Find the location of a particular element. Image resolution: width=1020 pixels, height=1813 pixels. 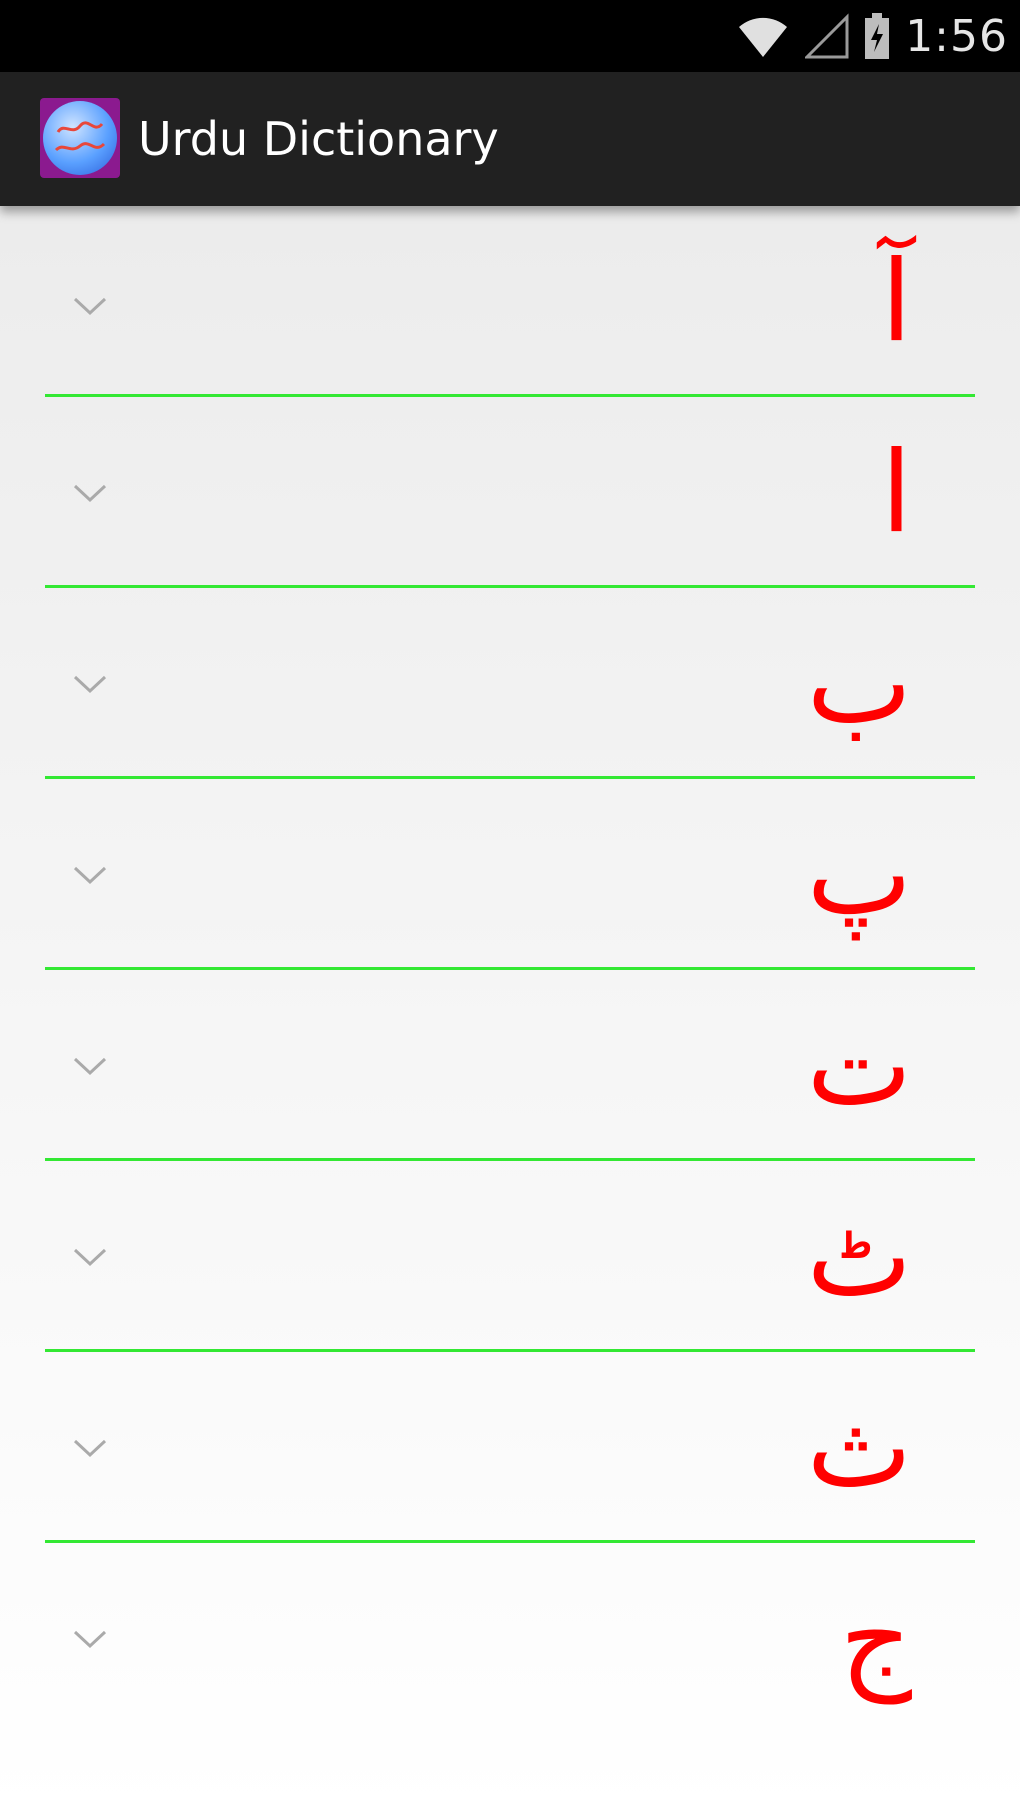

letter-label: ٹ is located at coordinates (859, 1256).